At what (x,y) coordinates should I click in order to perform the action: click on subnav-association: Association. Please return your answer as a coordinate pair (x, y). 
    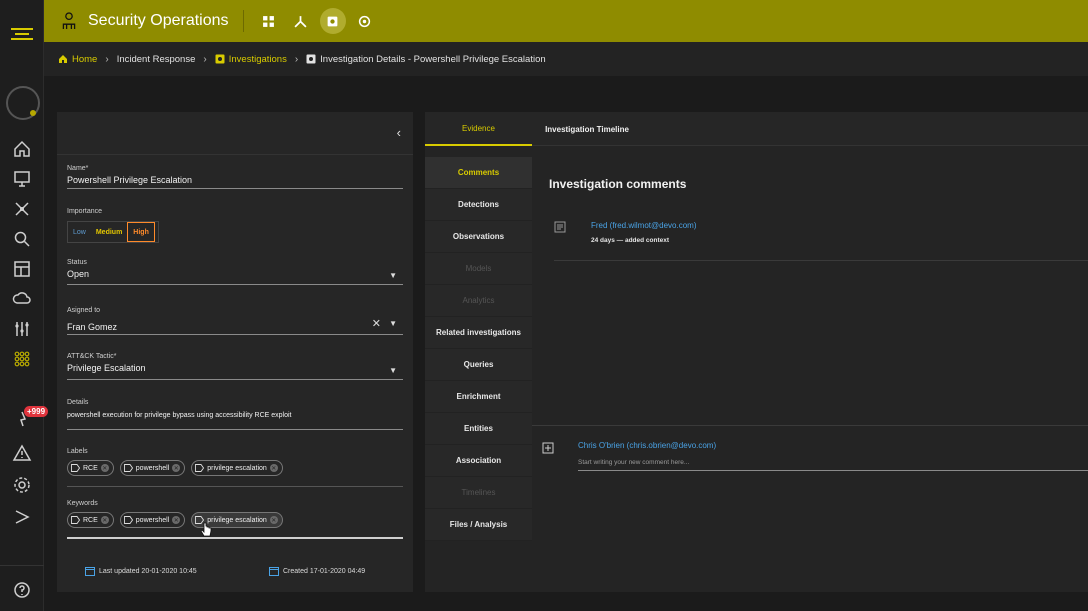
    Looking at the image, I should click on (478, 461).